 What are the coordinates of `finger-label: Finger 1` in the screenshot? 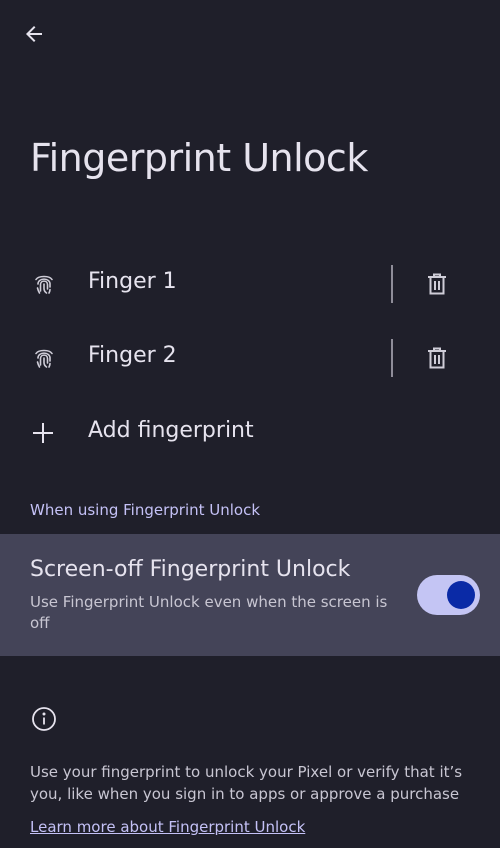 It's located at (132, 281).